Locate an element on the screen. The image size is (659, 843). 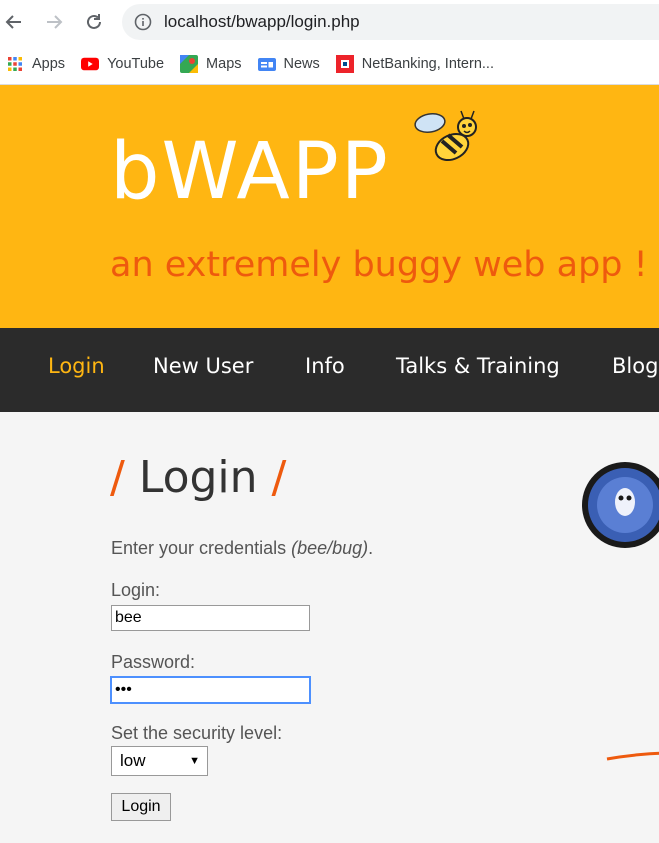
security-level-value: low is located at coordinates (133, 760).